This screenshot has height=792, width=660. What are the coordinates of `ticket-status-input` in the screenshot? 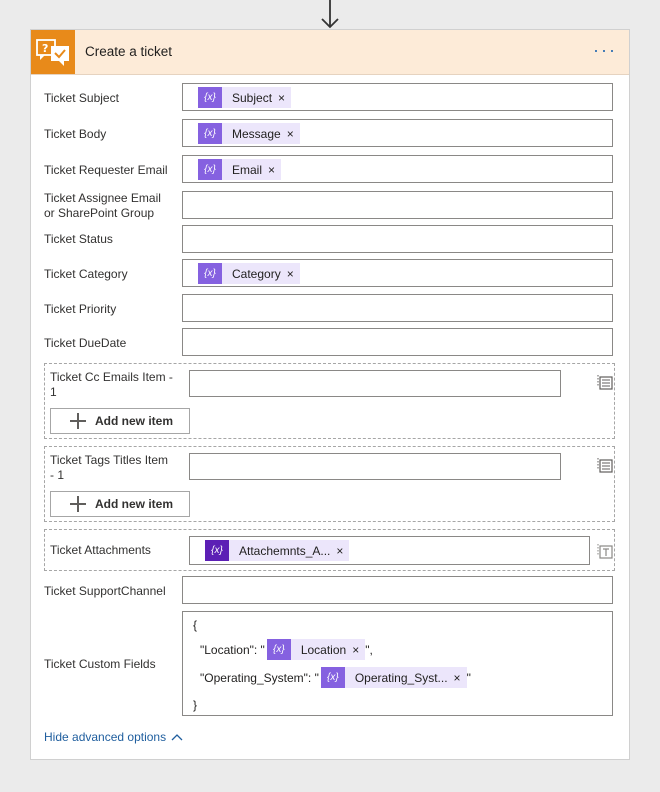 It's located at (397, 239).